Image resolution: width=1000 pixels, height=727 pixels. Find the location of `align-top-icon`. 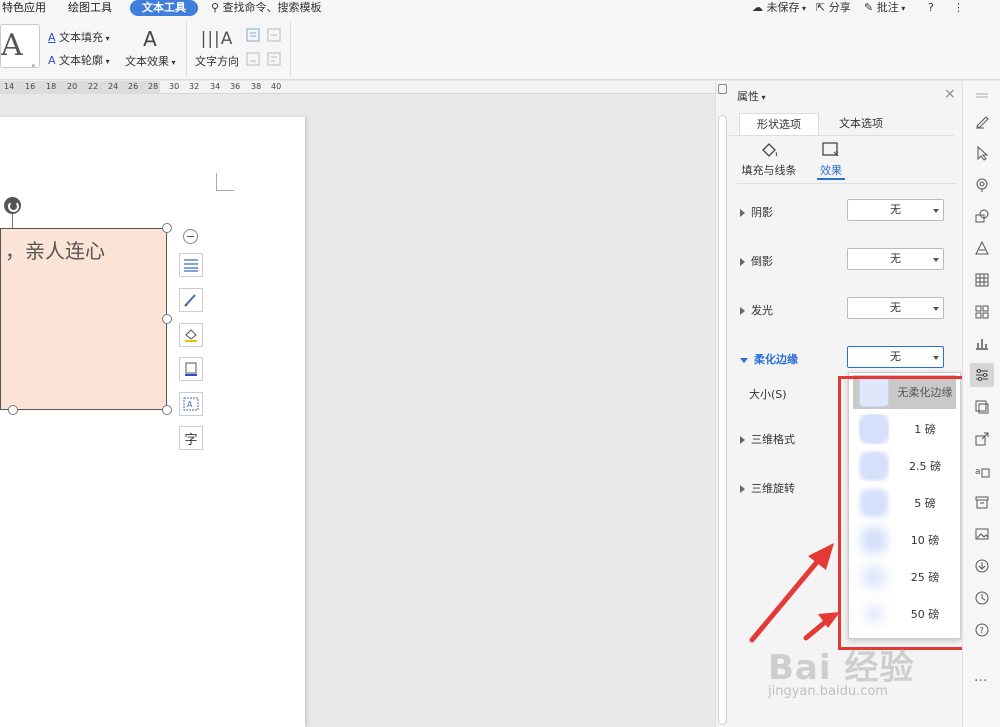

align-top-icon is located at coordinates (253, 36).